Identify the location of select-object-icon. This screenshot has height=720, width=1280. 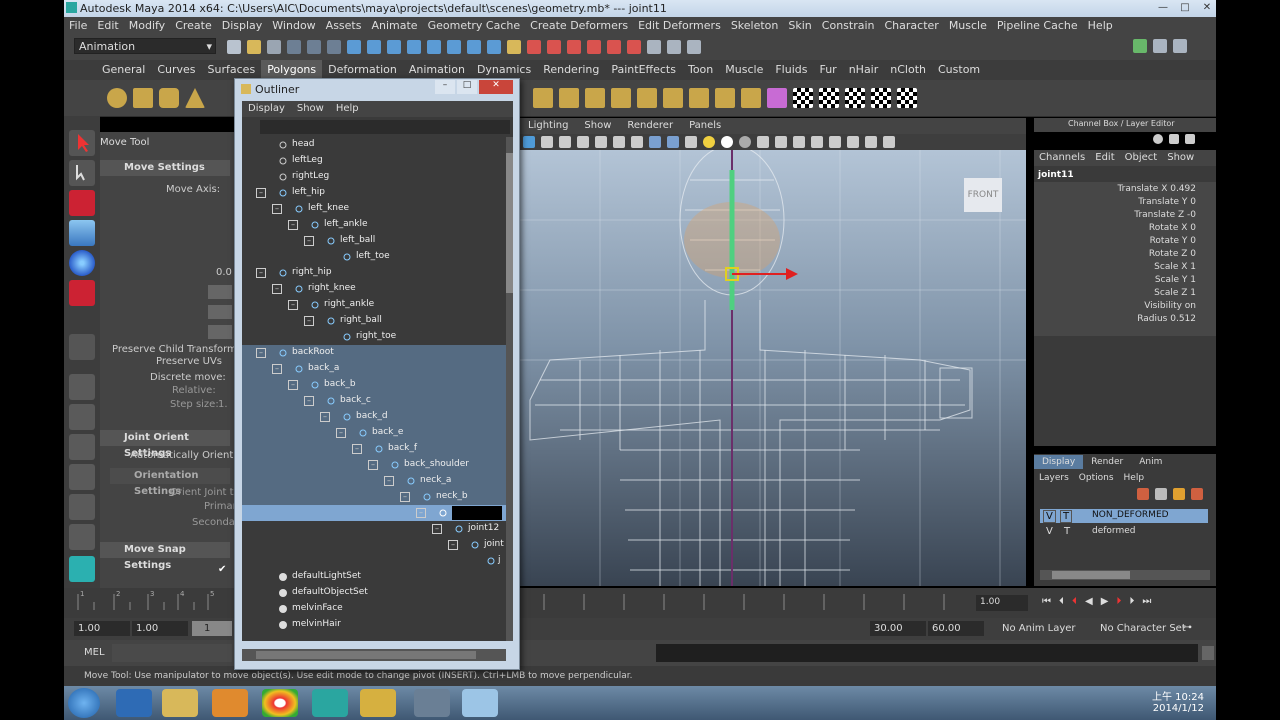
(314, 47).